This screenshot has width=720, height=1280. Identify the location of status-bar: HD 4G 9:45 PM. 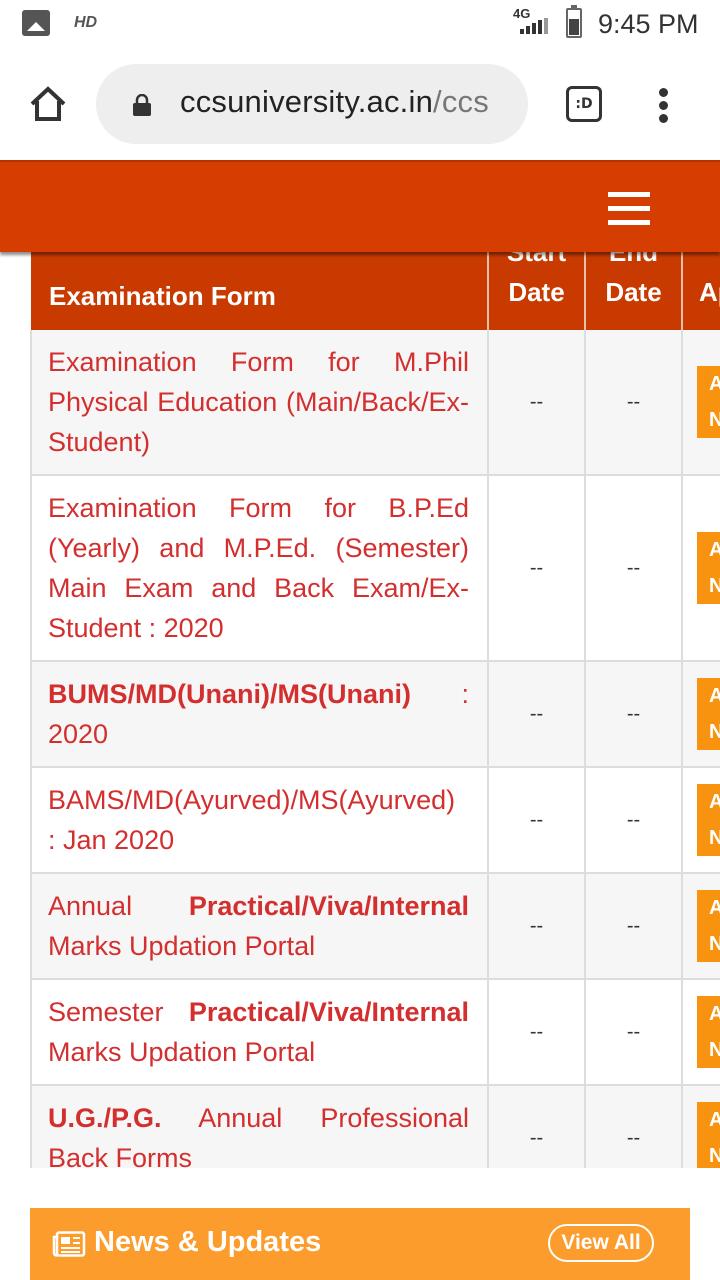
(360, 25).